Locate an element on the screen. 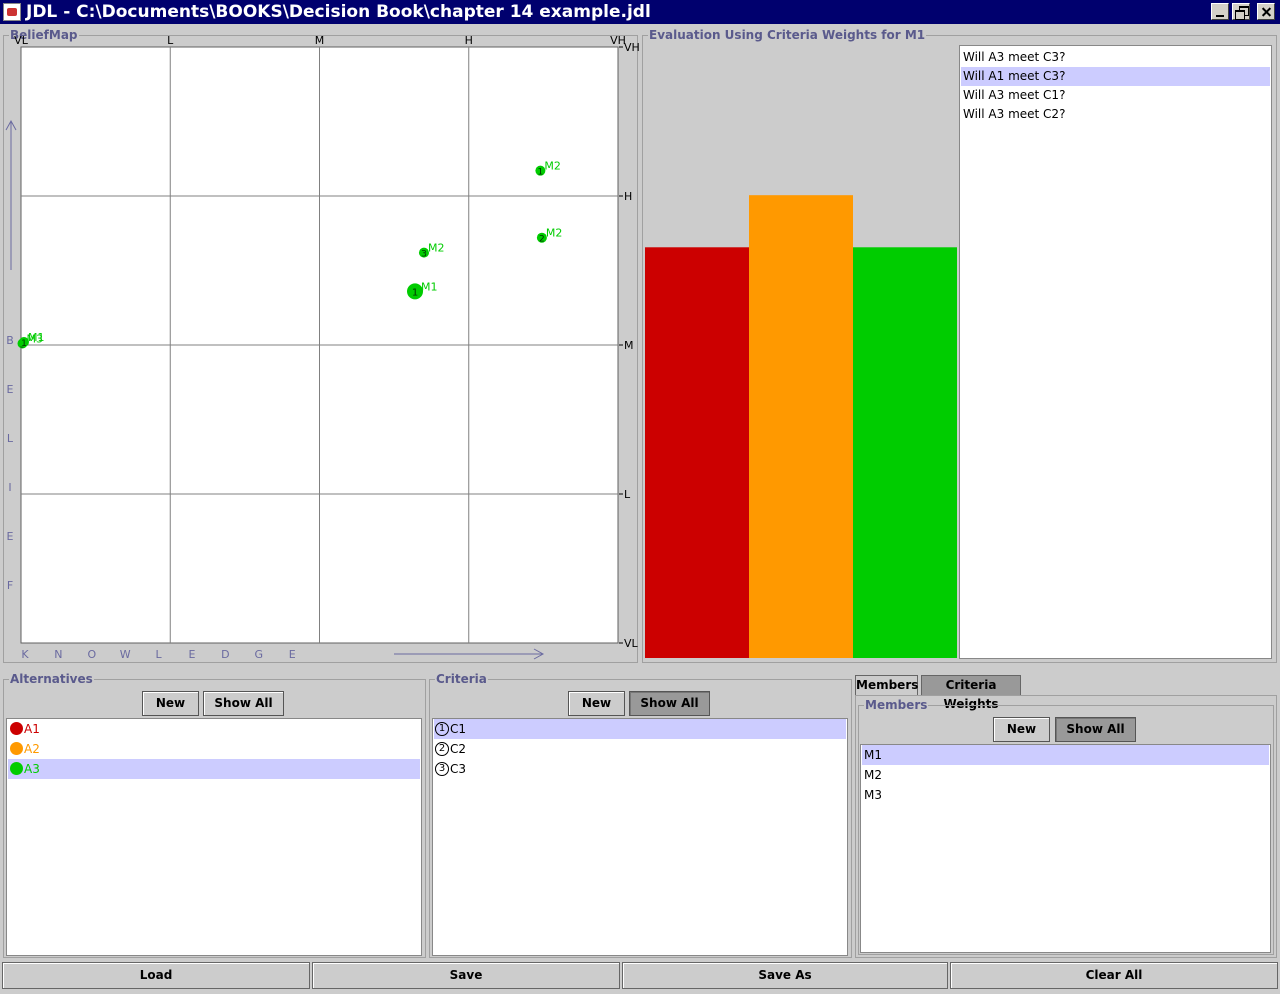 This screenshot has width=1280, height=994. minimize-button is located at coordinates (1220, 11).